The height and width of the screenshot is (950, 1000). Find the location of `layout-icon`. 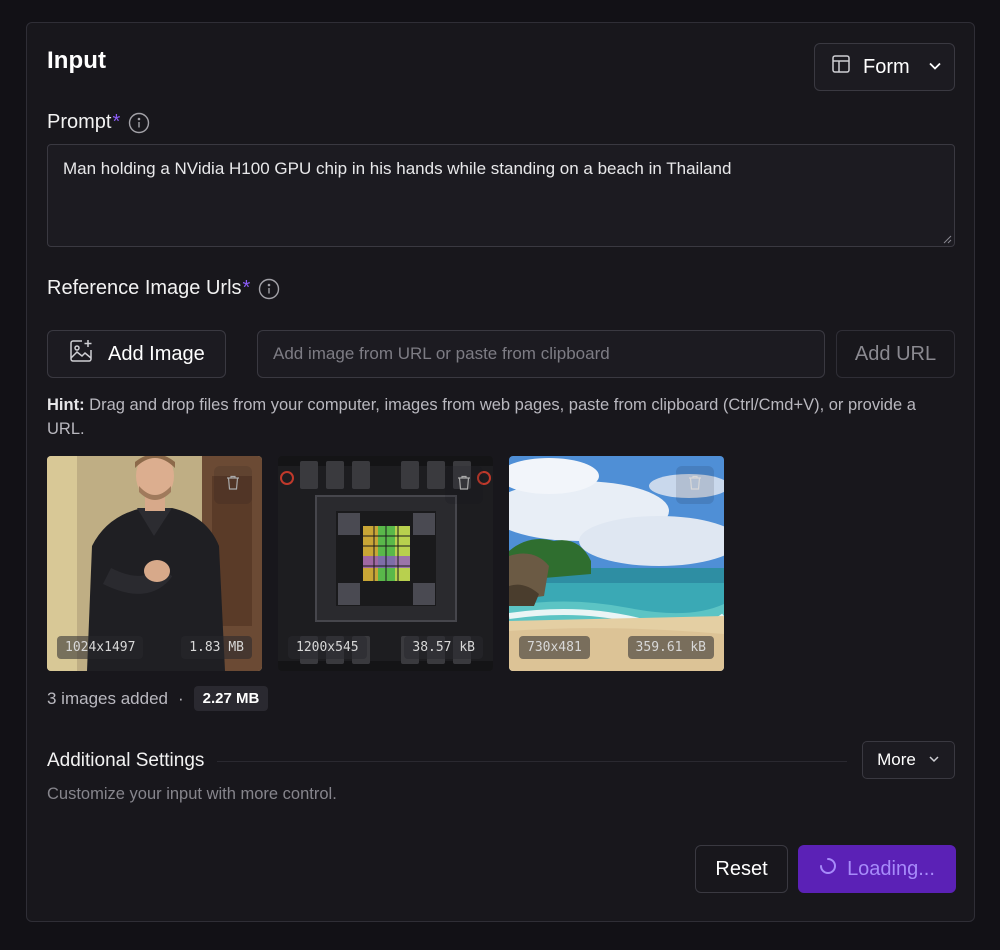

layout-icon is located at coordinates (841, 67).